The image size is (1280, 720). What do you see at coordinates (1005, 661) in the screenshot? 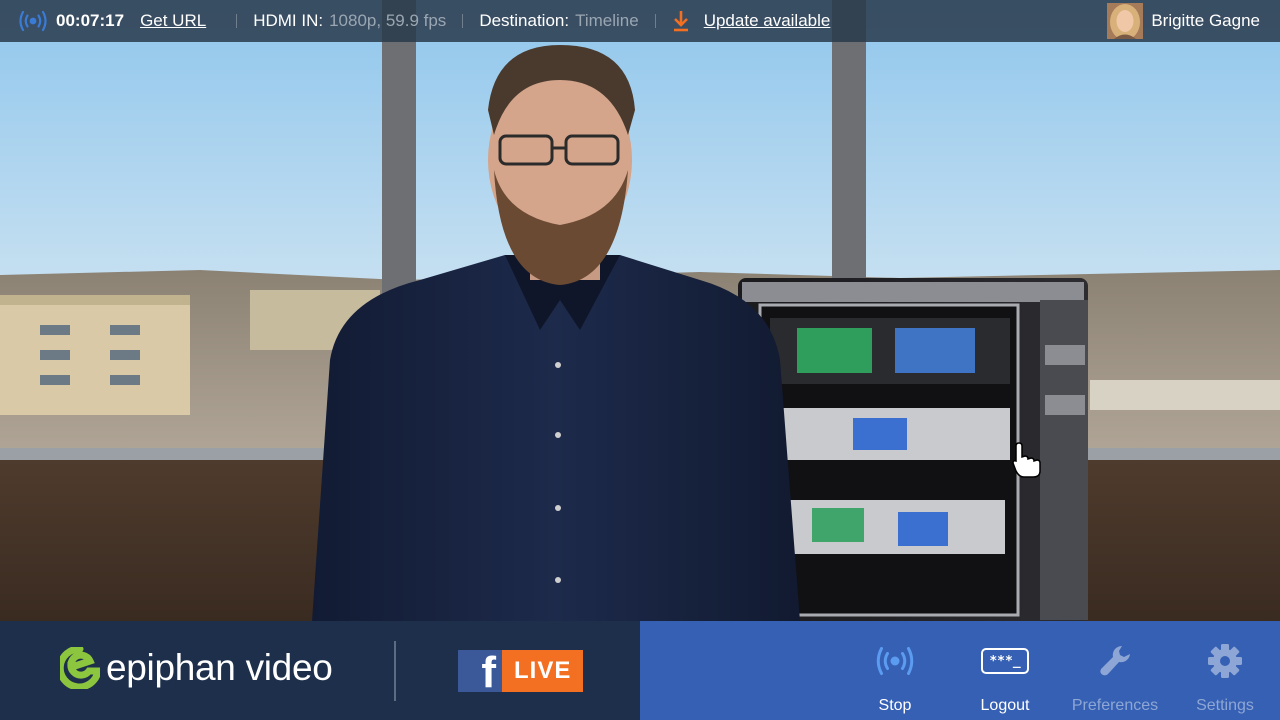
I see `password-icon: ***_` at bounding box center [1005, 661].